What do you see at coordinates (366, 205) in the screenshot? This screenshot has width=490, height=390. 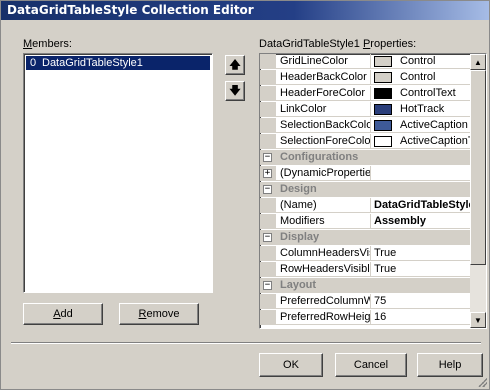 I see `property-row: (Name) DataGridTableStyle1` at bounding box center [366, 205].